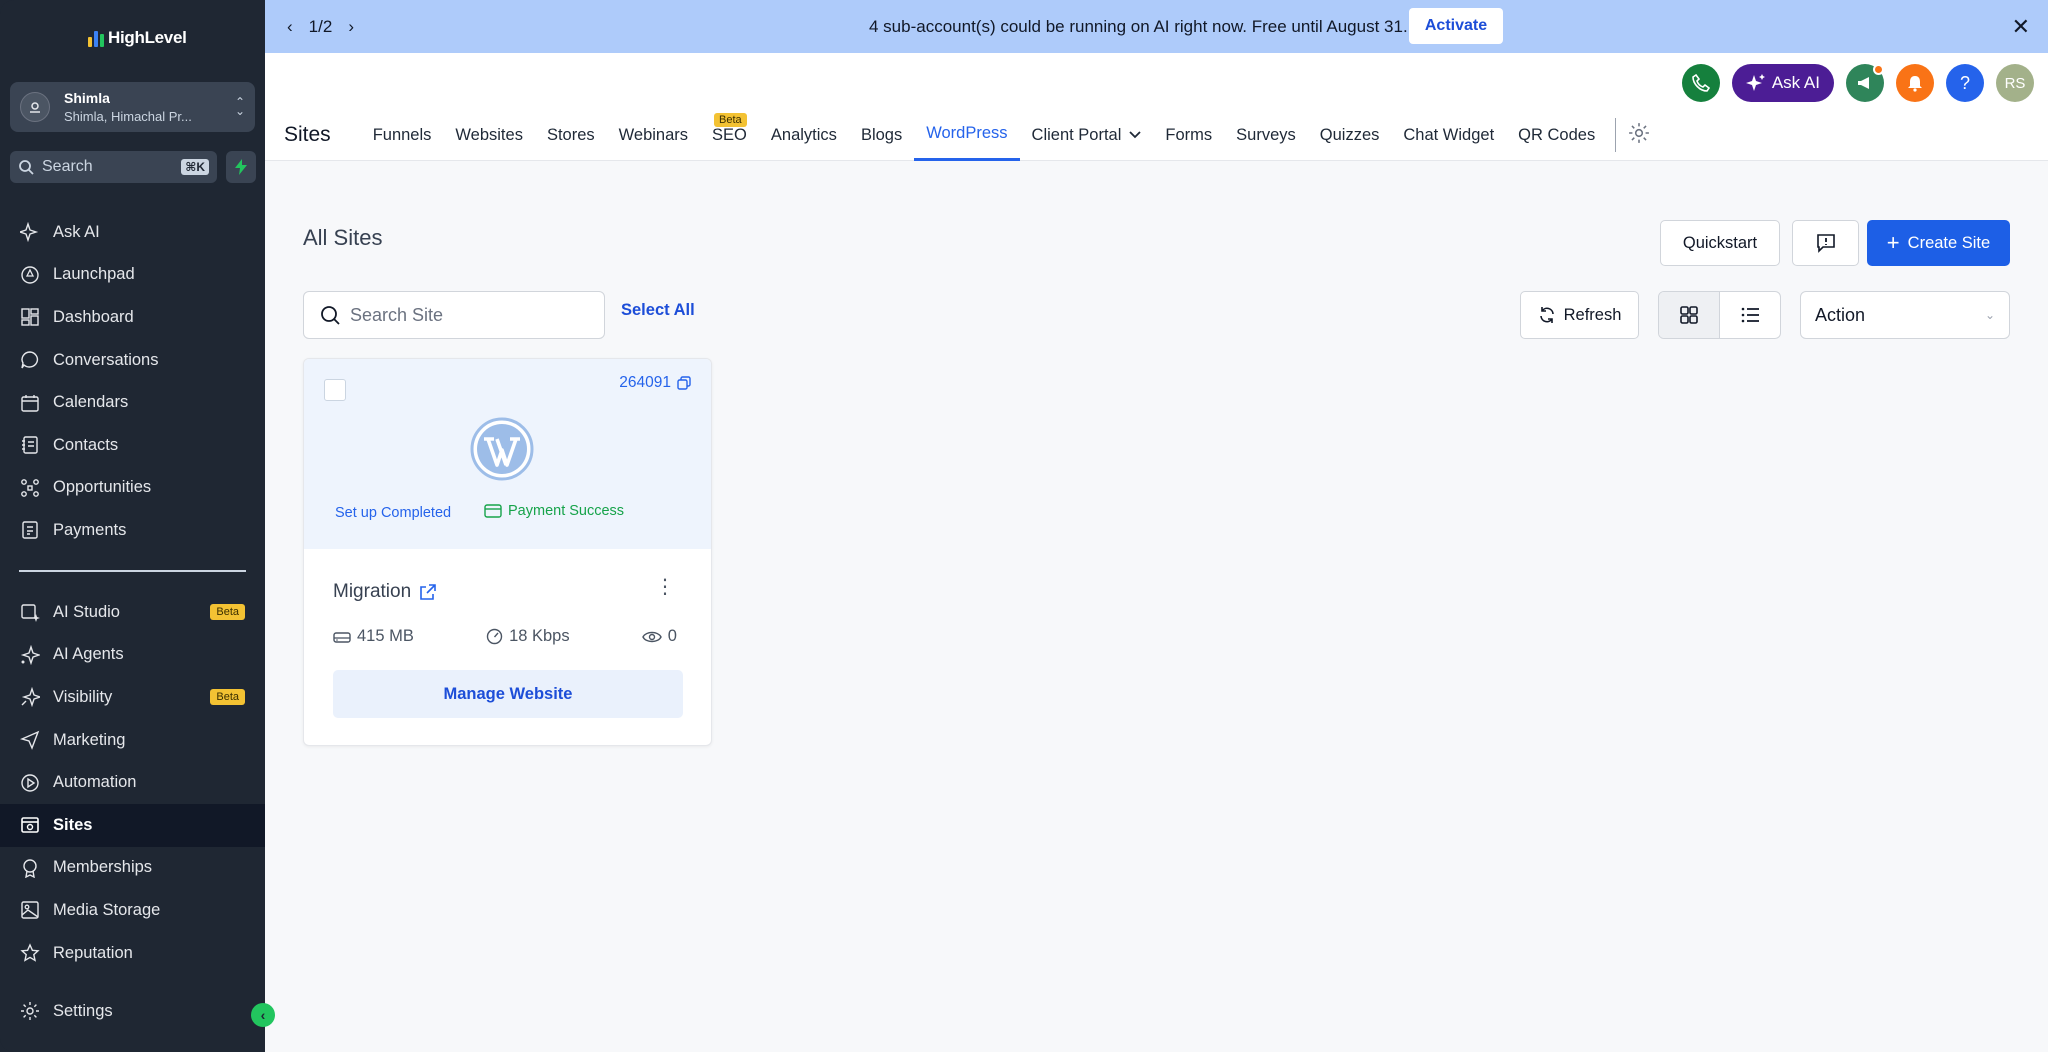  What do you see at coordinates (645, 382) in the screenshot?
I see `site-id-value: 264091` at bounding box center [645, 382].